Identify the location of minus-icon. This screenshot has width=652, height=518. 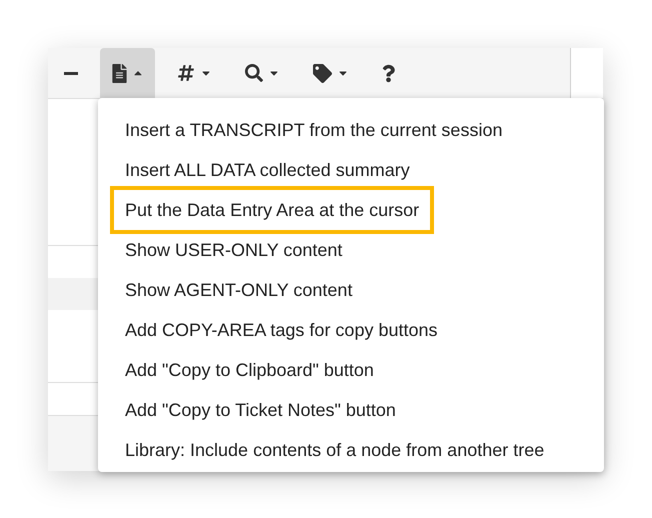
(71, 73).